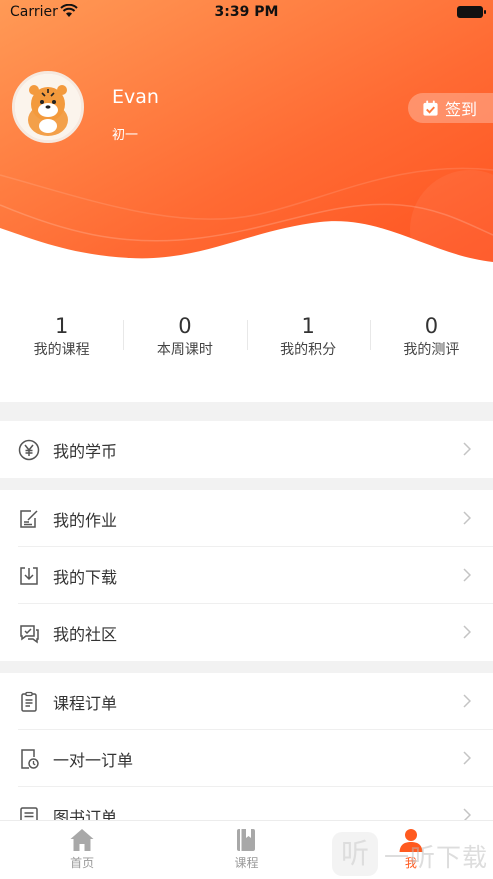 This screenshot has height=879, width=493. What do you see at coordinates (246, 863) in the screenshot?
I see `tab-label: 课程` at bounding box center [246, 863].